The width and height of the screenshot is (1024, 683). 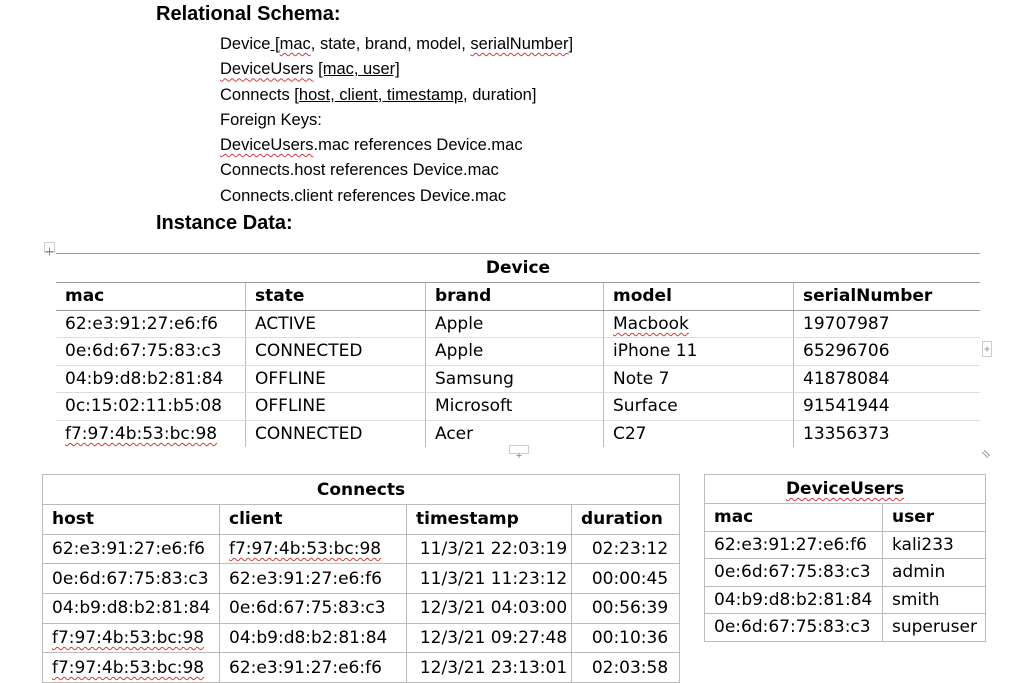 What do you see at coordinates (131, 519) in the screenshot?
I see `column-header: host` at bounding box center [131, 519].